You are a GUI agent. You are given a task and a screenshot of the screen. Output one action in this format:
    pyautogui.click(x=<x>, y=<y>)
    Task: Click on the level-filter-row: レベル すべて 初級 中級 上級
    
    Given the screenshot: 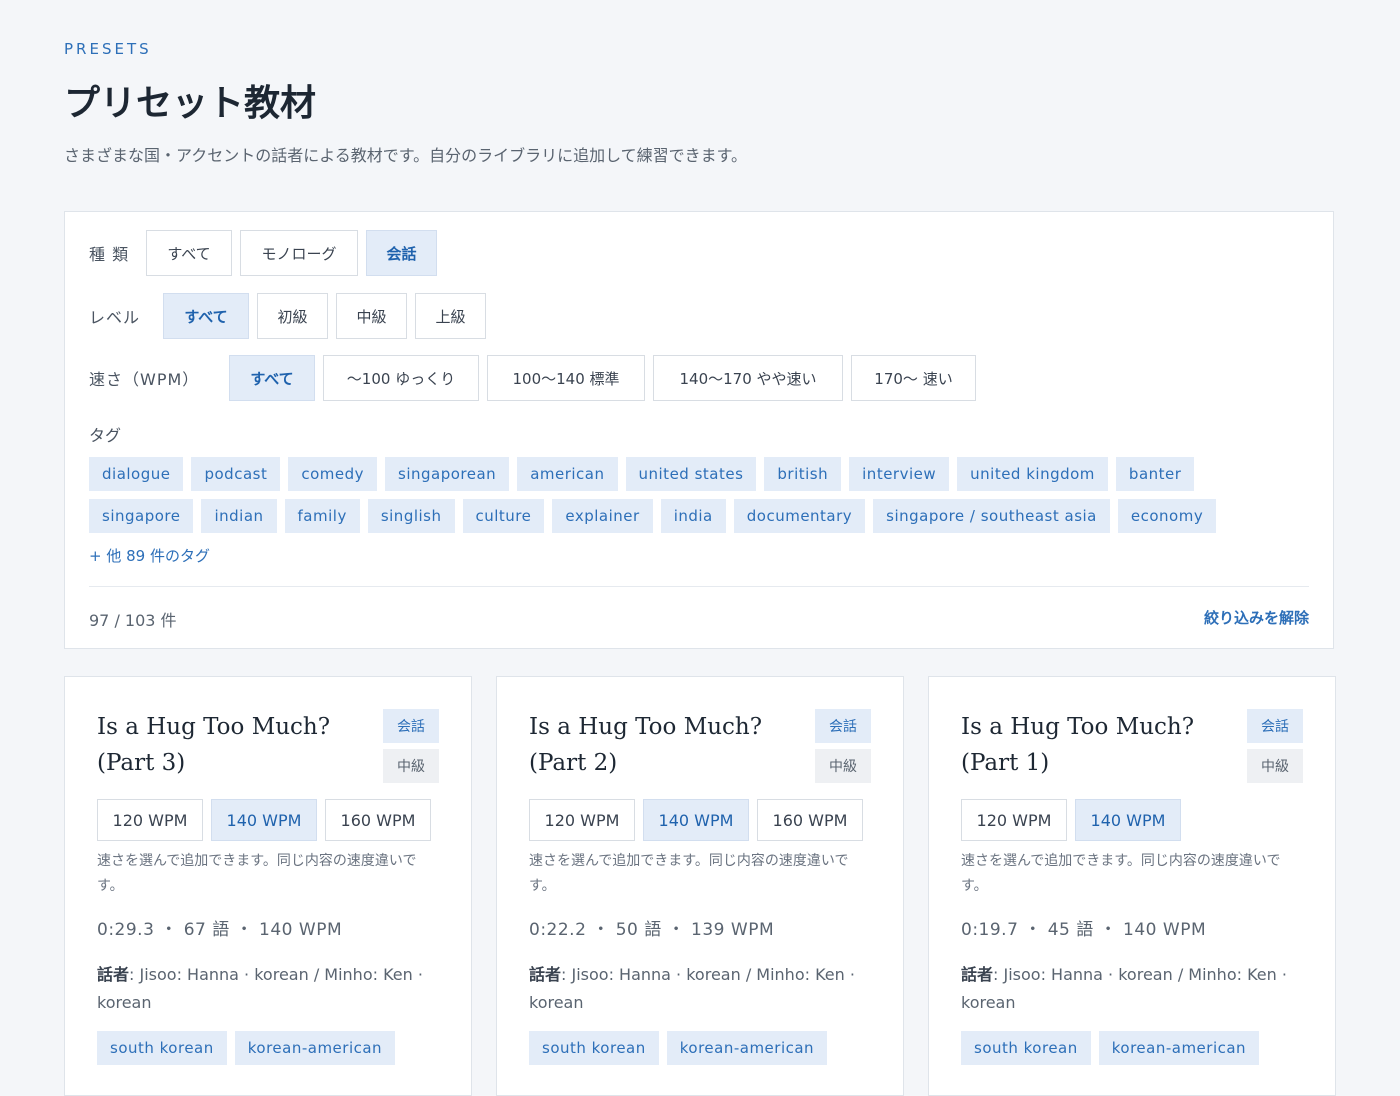 What is the action you would take?
    pyautogui.click(x=291, y=316)
    